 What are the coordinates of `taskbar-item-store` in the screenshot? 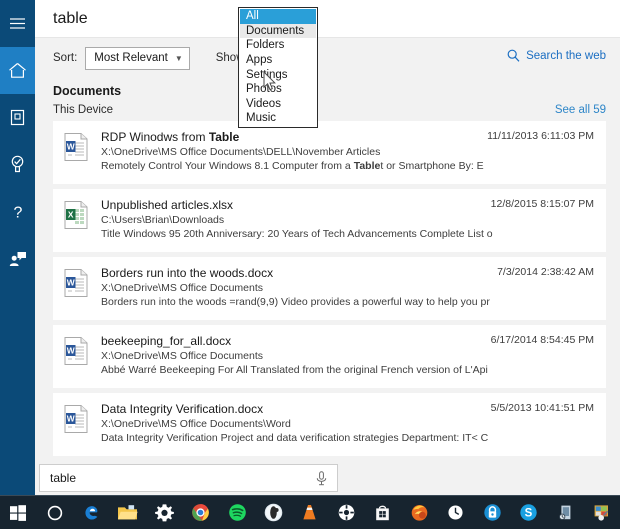 It's located at (383, 512).